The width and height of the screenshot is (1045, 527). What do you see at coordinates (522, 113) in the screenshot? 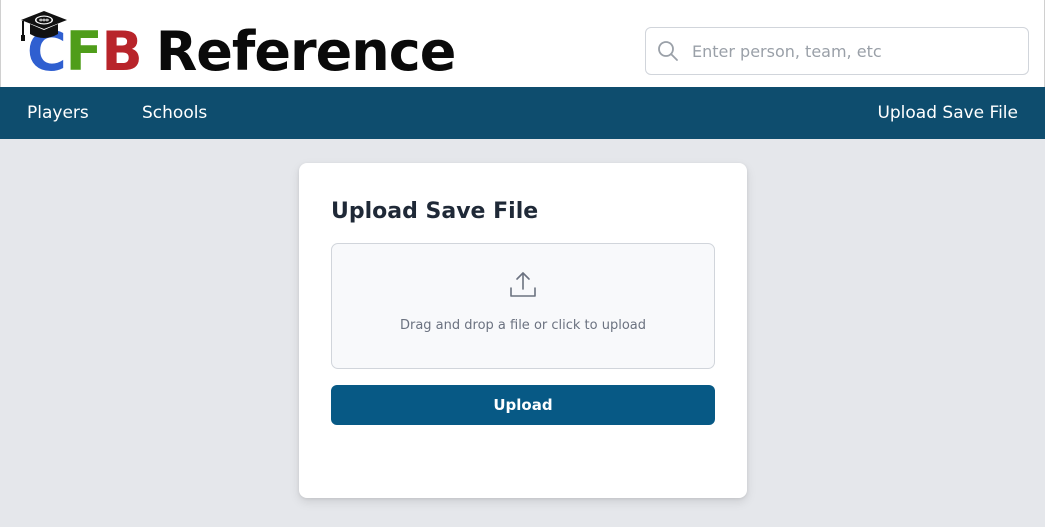
I see `main-nav: Players Schools Upload Save File` at bounding box center [522, 113].